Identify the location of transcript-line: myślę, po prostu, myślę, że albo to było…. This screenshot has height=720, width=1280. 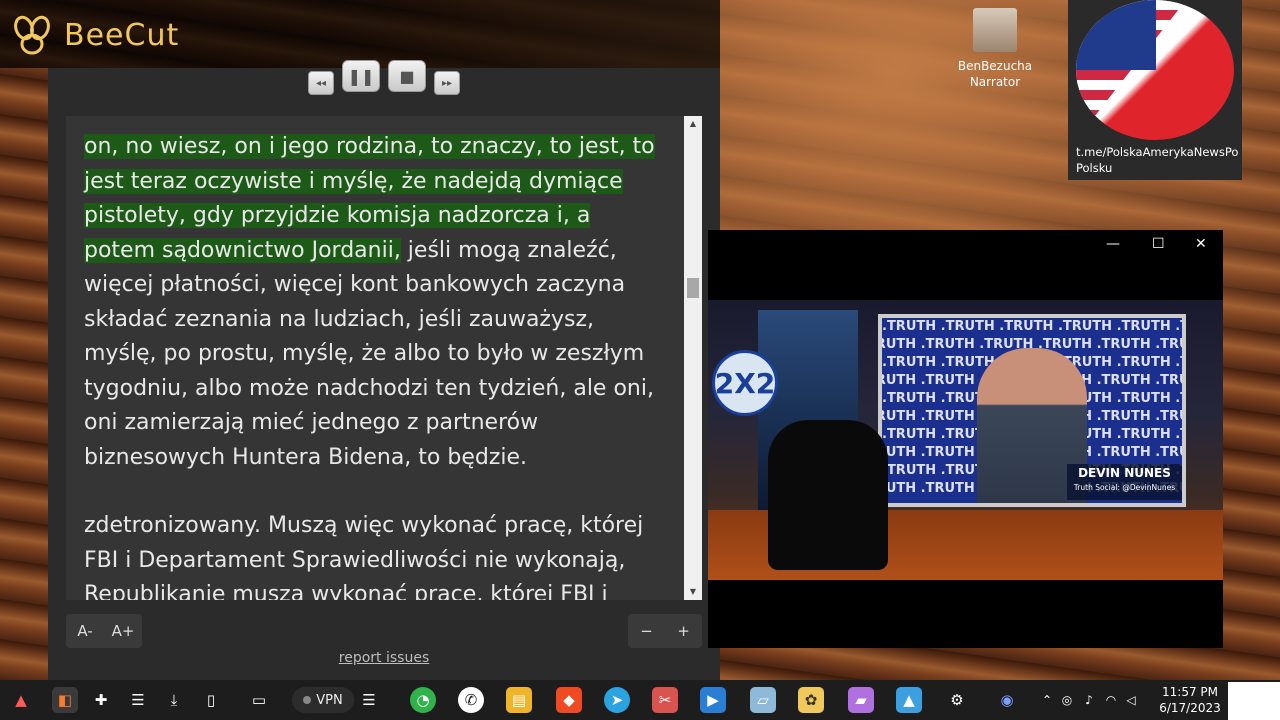
(364, 353).